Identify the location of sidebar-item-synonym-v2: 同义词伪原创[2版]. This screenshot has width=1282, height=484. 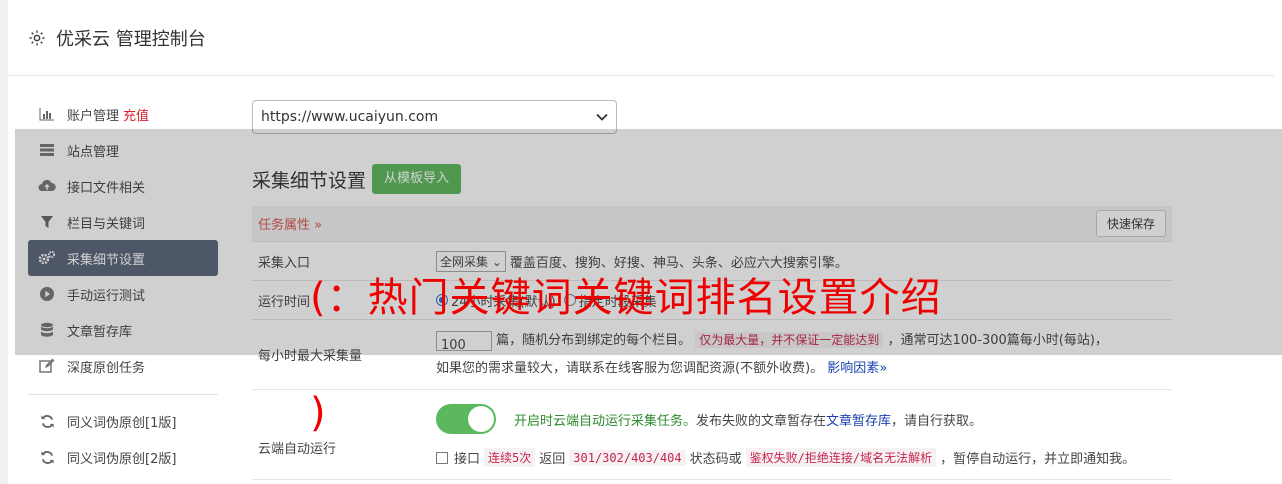
(123, 457).